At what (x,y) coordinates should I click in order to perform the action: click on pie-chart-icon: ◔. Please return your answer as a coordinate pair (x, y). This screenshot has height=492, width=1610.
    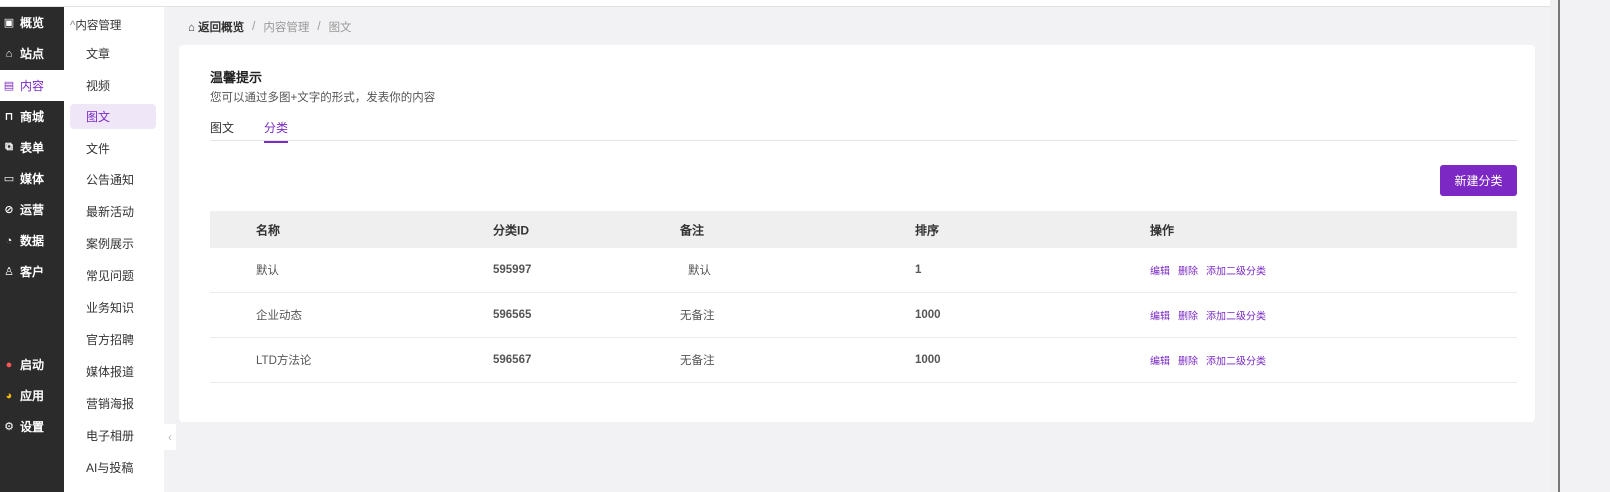
    Looking at the image, I should click on (9, 240).